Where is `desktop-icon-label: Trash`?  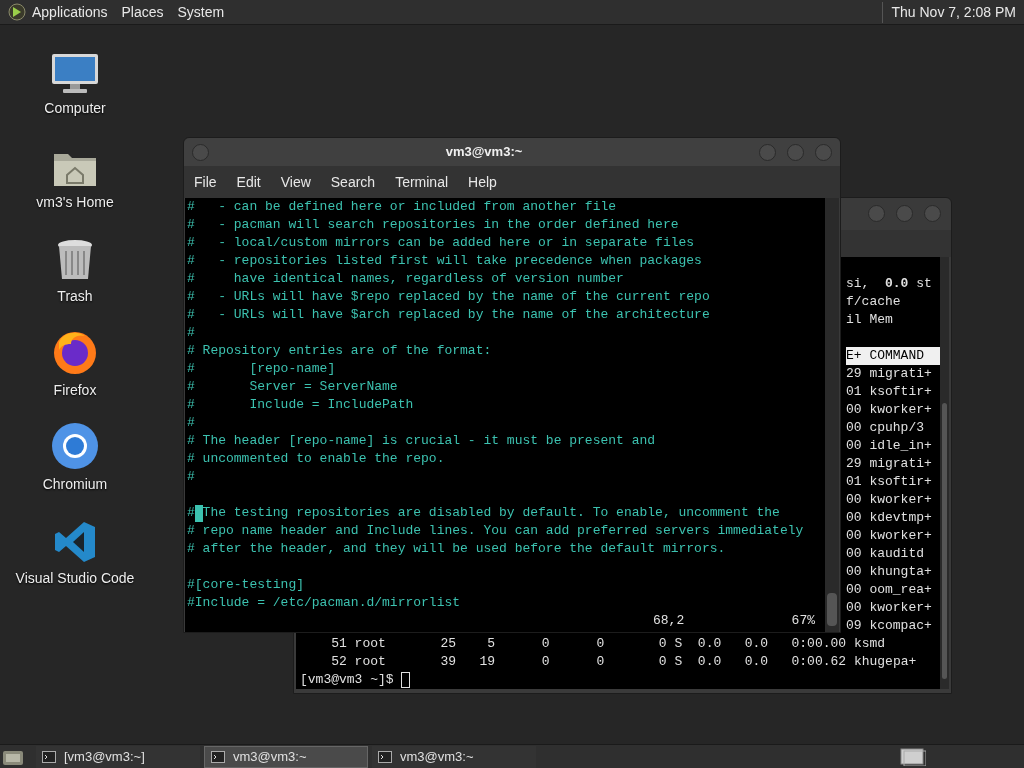 desktop-icon-label: Trash is located at coordinates (75, 296).